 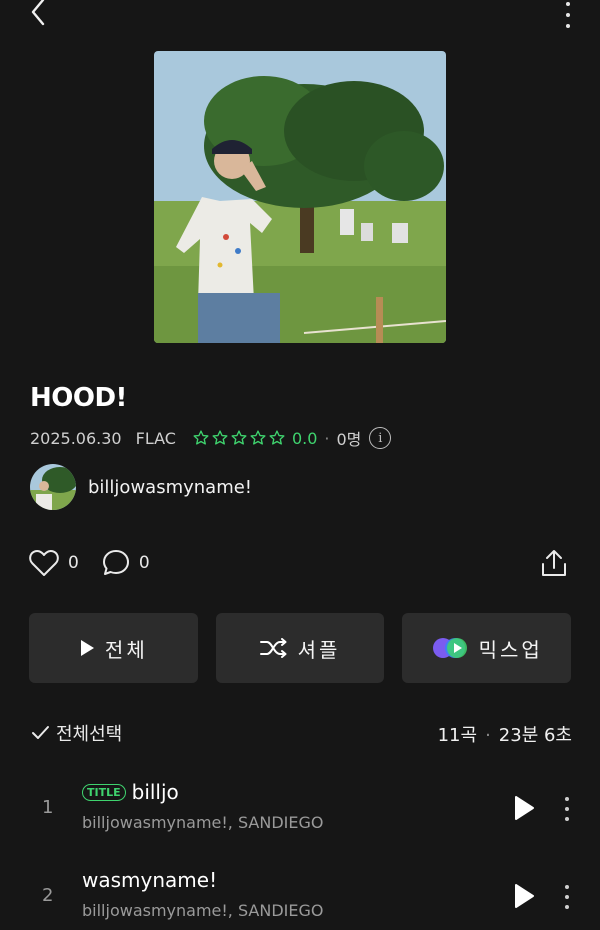 What do you see at coordinates (449, 648) in the screenshot?
I see `mixup-icon` at bounding box center [449, 648].